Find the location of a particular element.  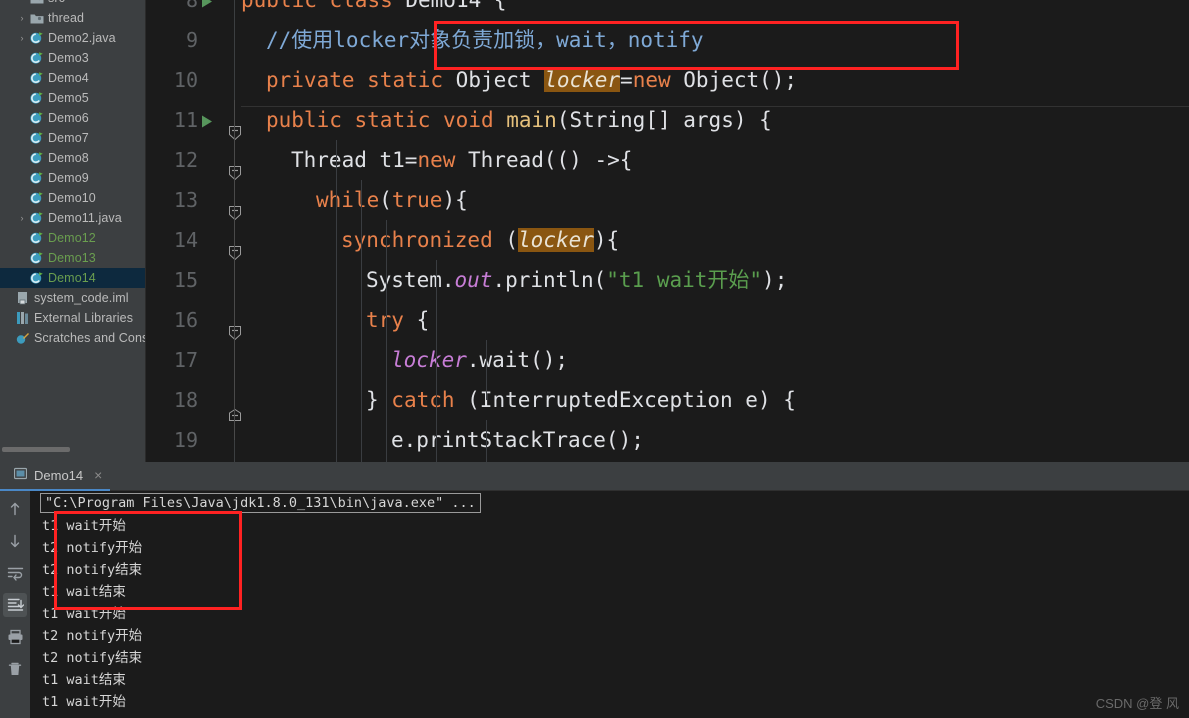

sidebar-item-external-libraries: › External Libraries is located at coordinates (72, 318).